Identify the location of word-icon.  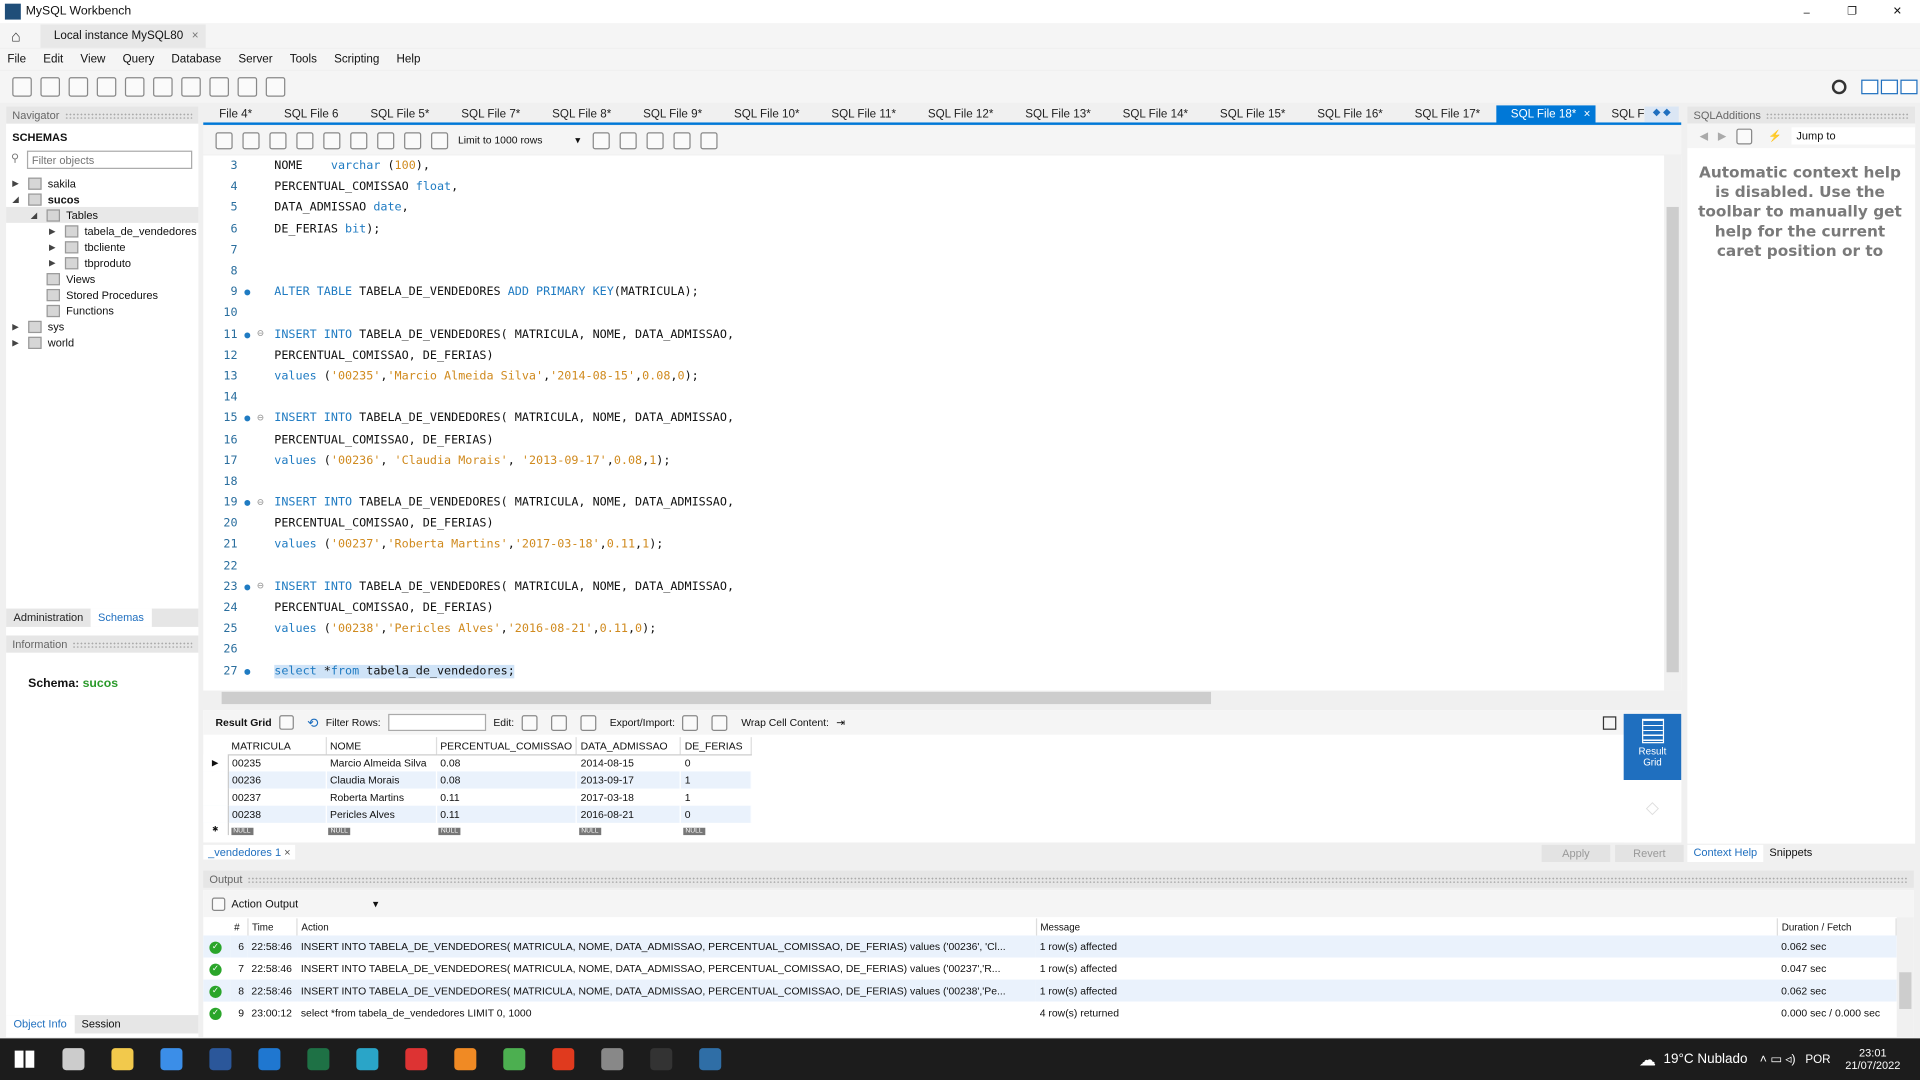
(220, 1059).